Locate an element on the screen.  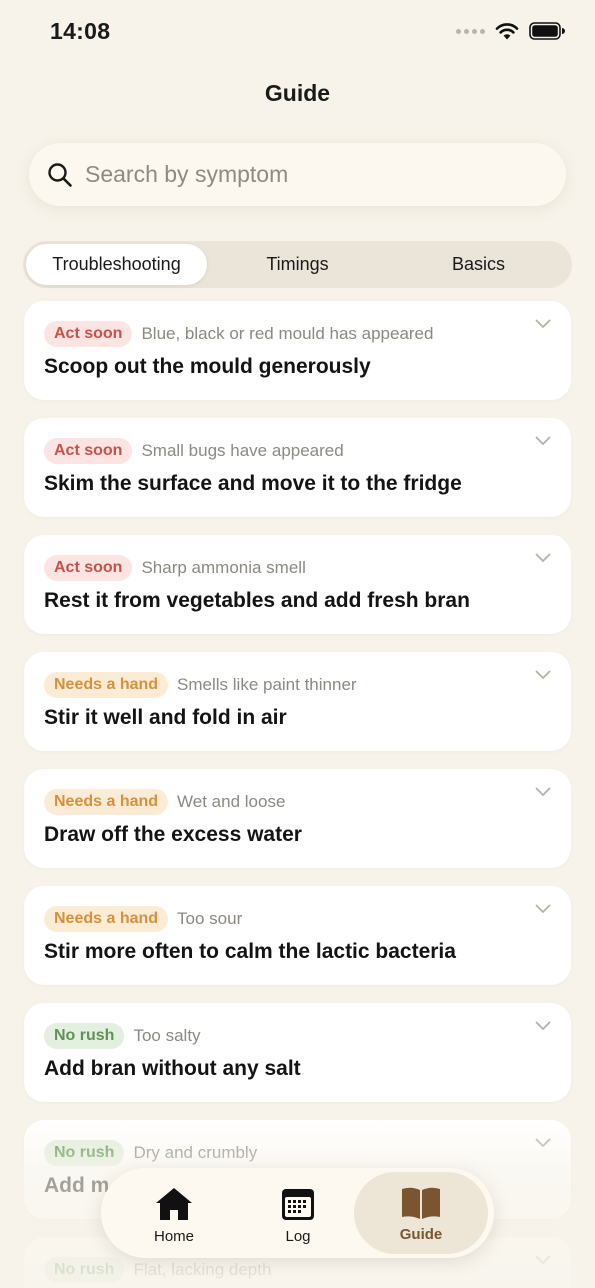
search-bar is located at coordinates (297, 174).